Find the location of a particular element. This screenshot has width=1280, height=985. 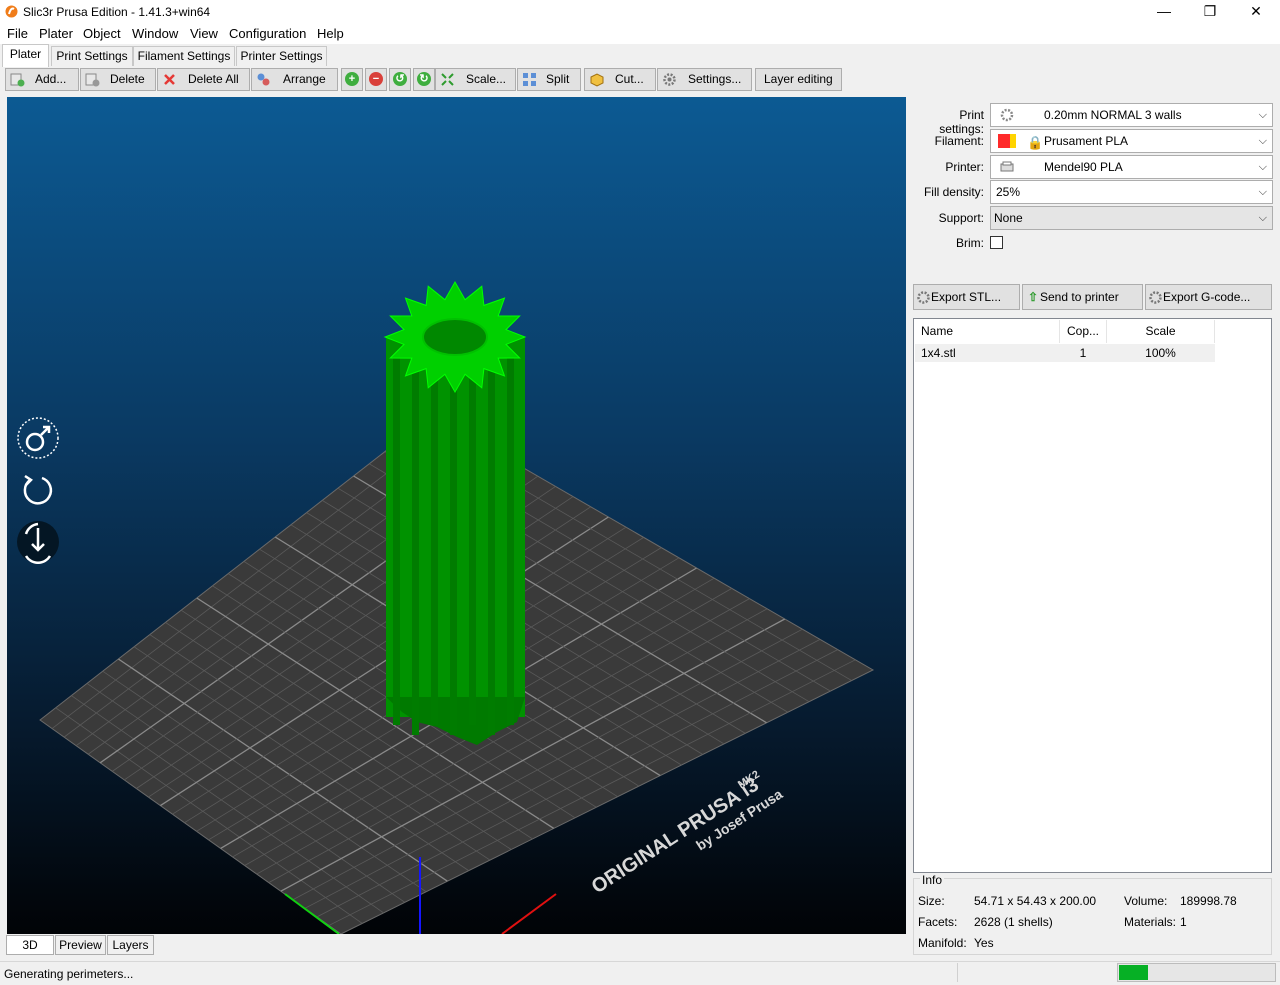

delete-object-icon is located at coordinates (92, 80).